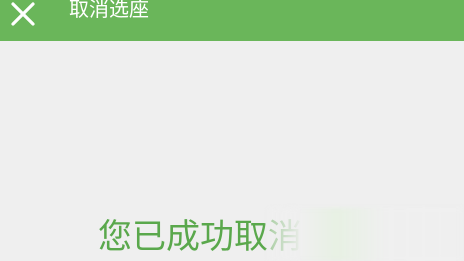 The image size is (464, 261). I want to click on close-button, so click(23, 17).